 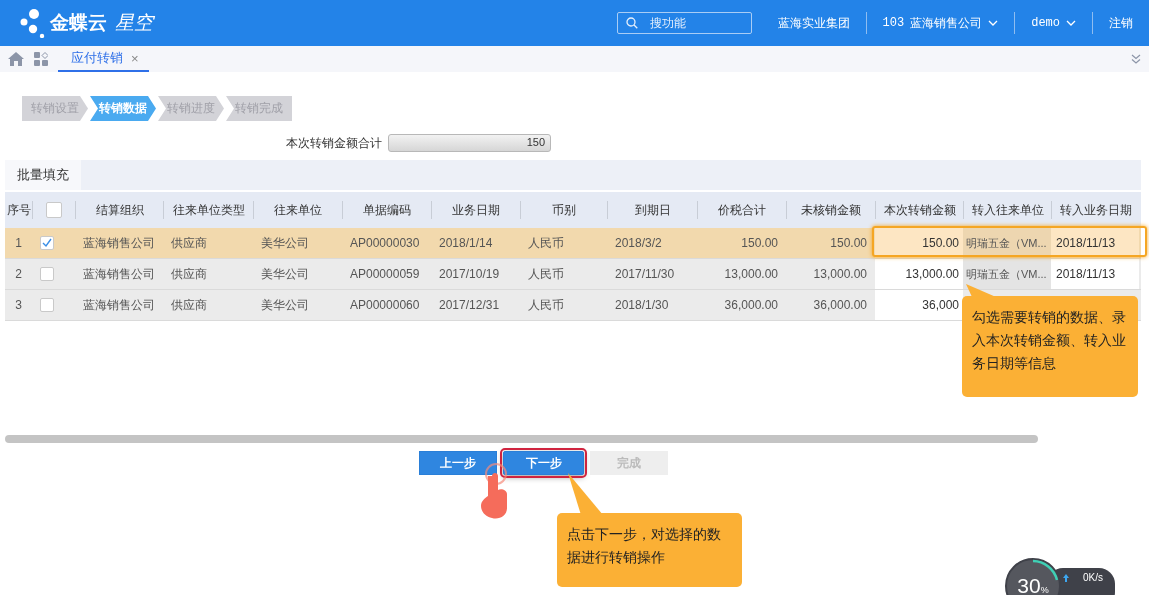 I want to click on editable-cell: 13,000.00, so click(x=919, y=274).